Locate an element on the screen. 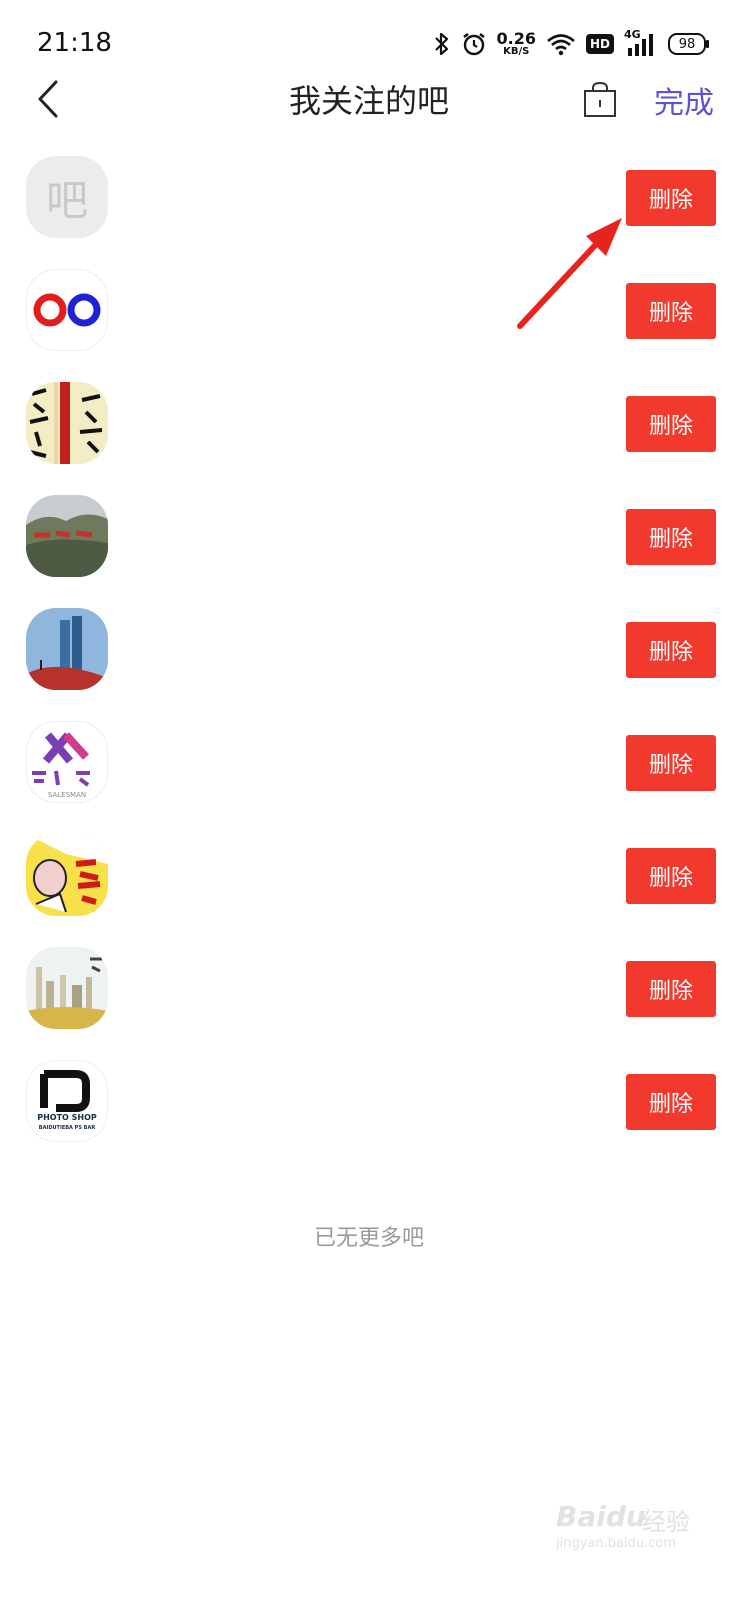 The width and height of the screenshot is (738, 1600). city-image-icon is located at coordinates (67, 988).